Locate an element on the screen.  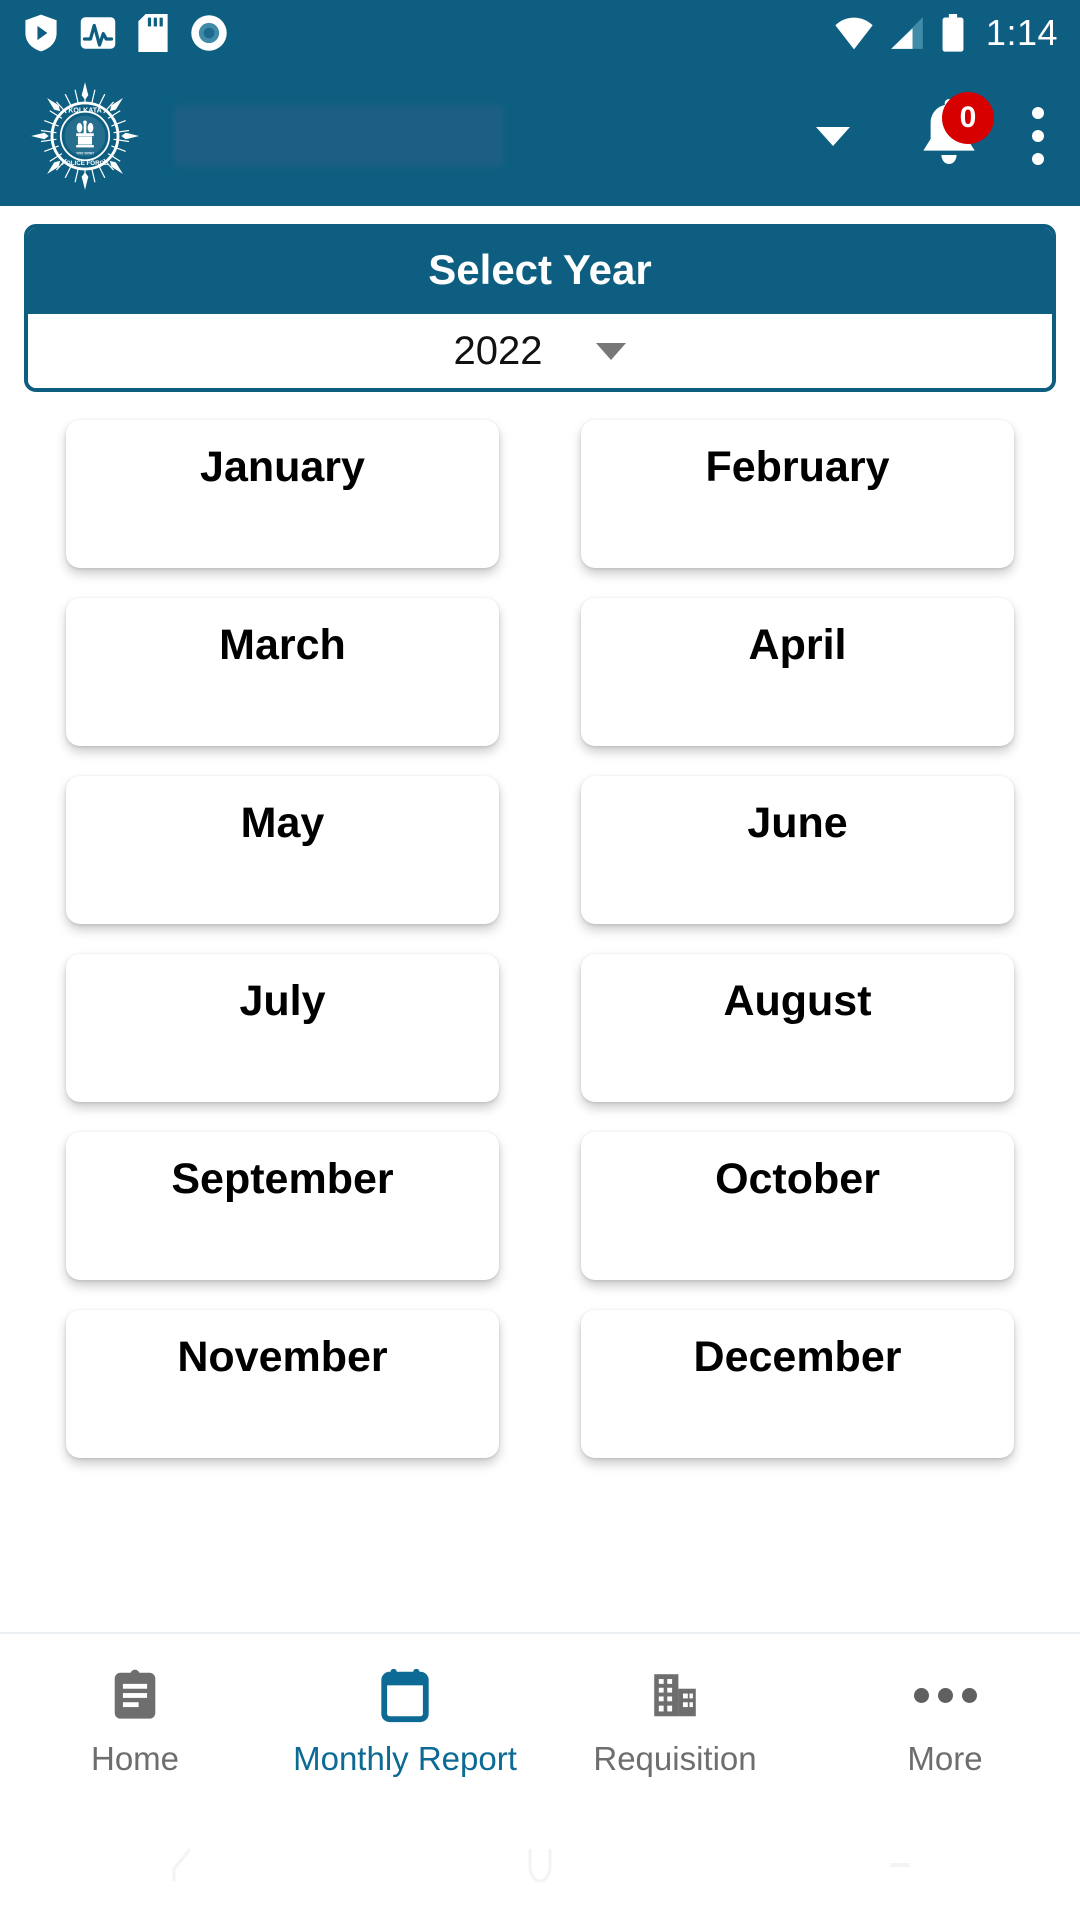
status-bar-left-icons is located at coordinates (126, 33).